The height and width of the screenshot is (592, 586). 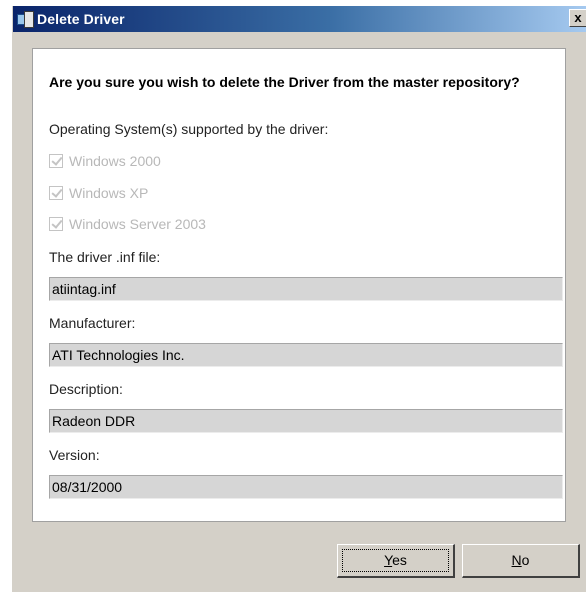 What do you see at coordinates (516, 560) in the screenshot?
I see `no-mnemonic: N` at bounding box center [516, 560].